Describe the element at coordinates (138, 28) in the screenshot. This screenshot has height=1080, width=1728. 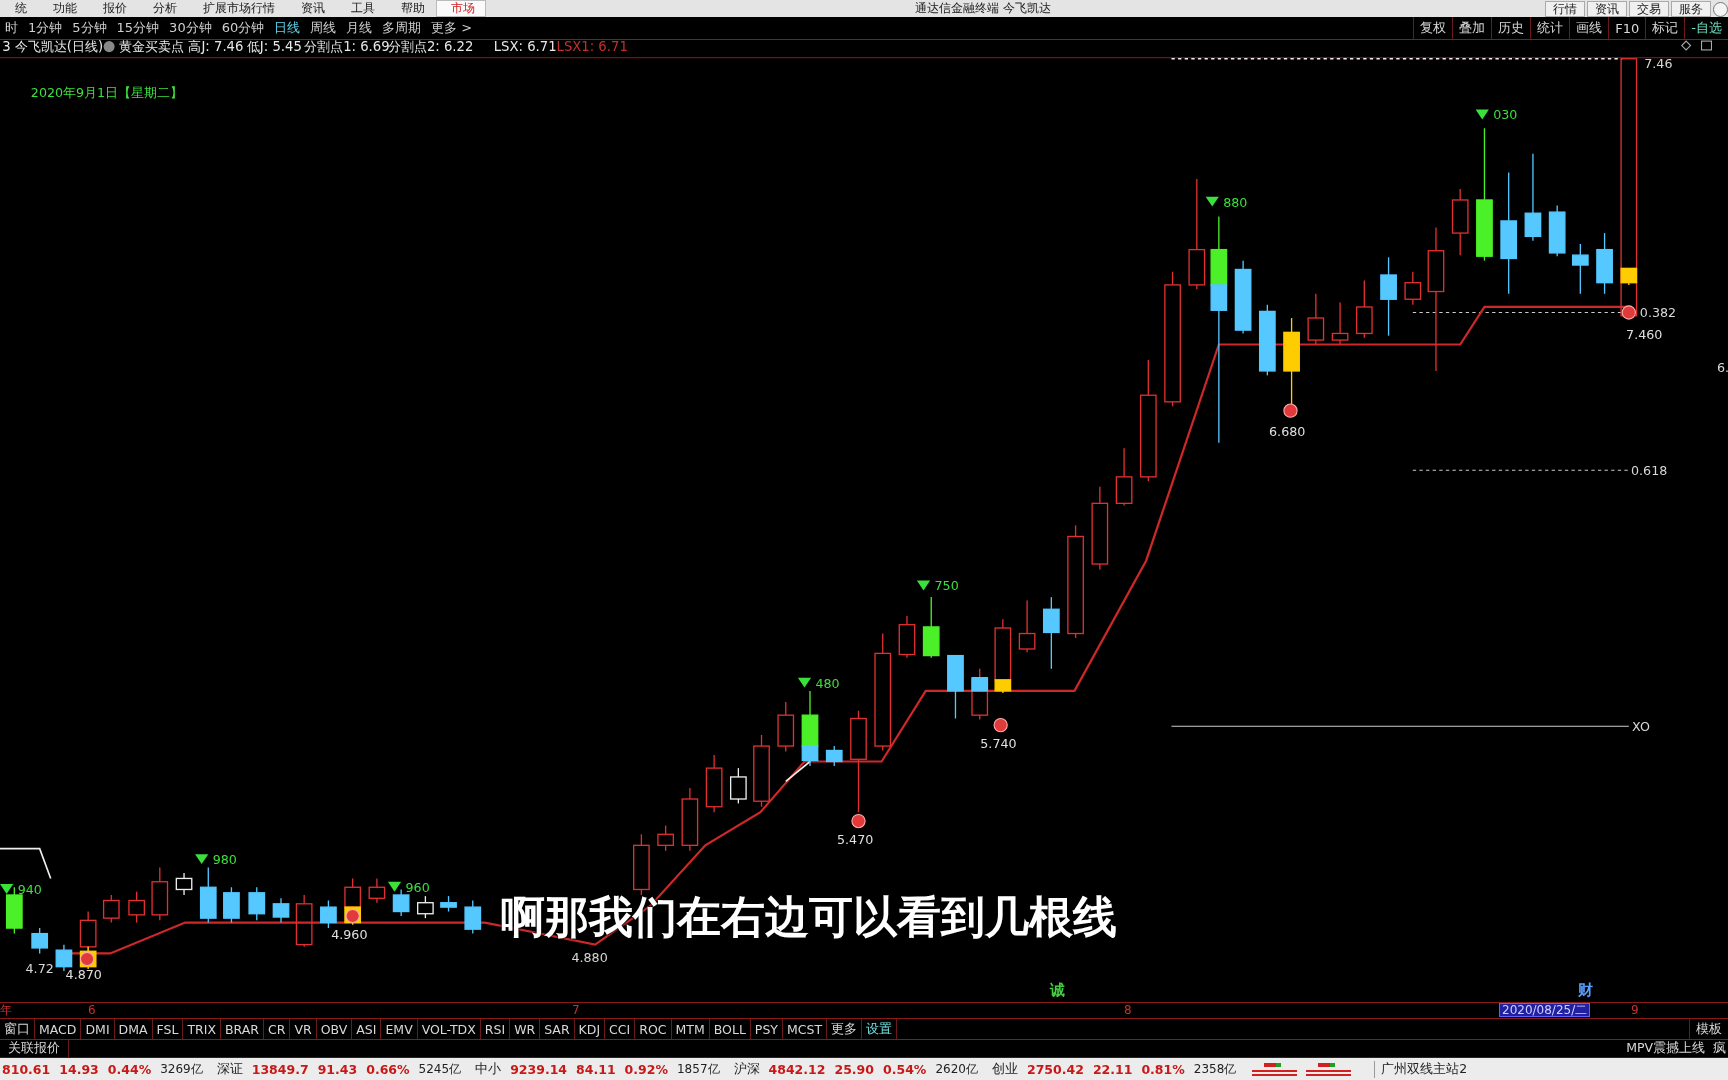
I see `period-tab: 15分钟` at that location.